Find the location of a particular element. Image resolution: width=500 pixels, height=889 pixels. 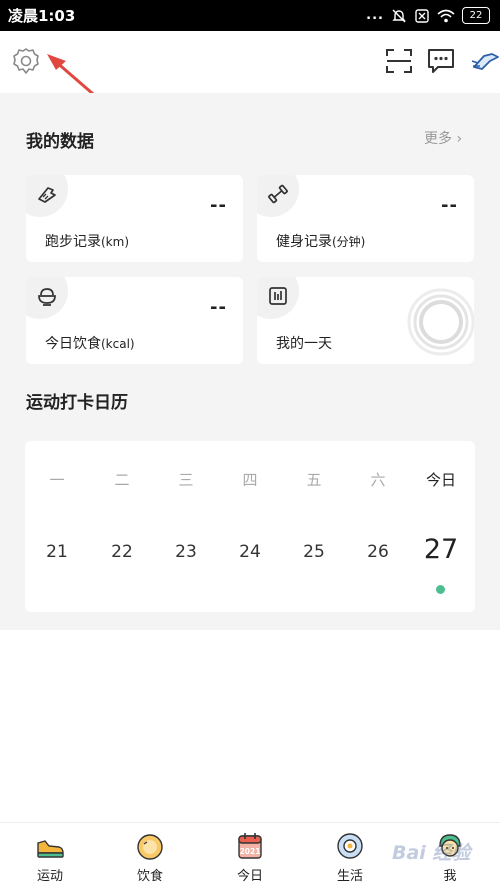

mute-bell-icon is located at coordinates (399, 15).